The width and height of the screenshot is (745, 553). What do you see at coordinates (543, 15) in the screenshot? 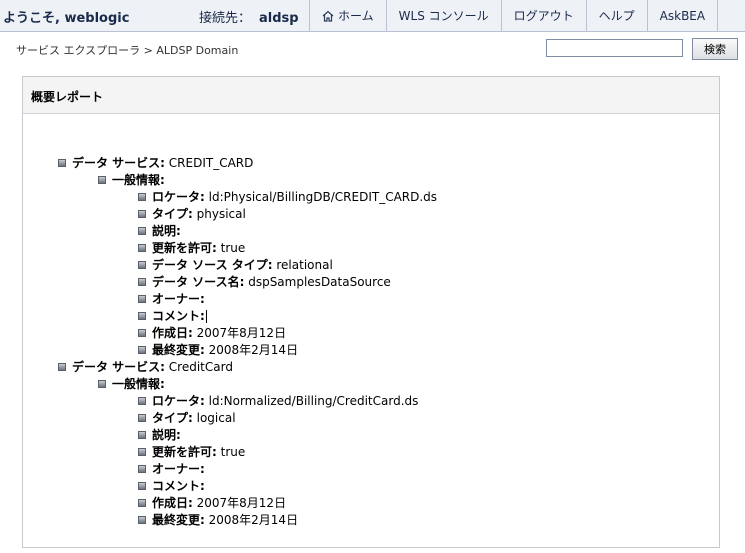
I see `nav-logout-link: ログアウト` at bounding box center [543, 15].